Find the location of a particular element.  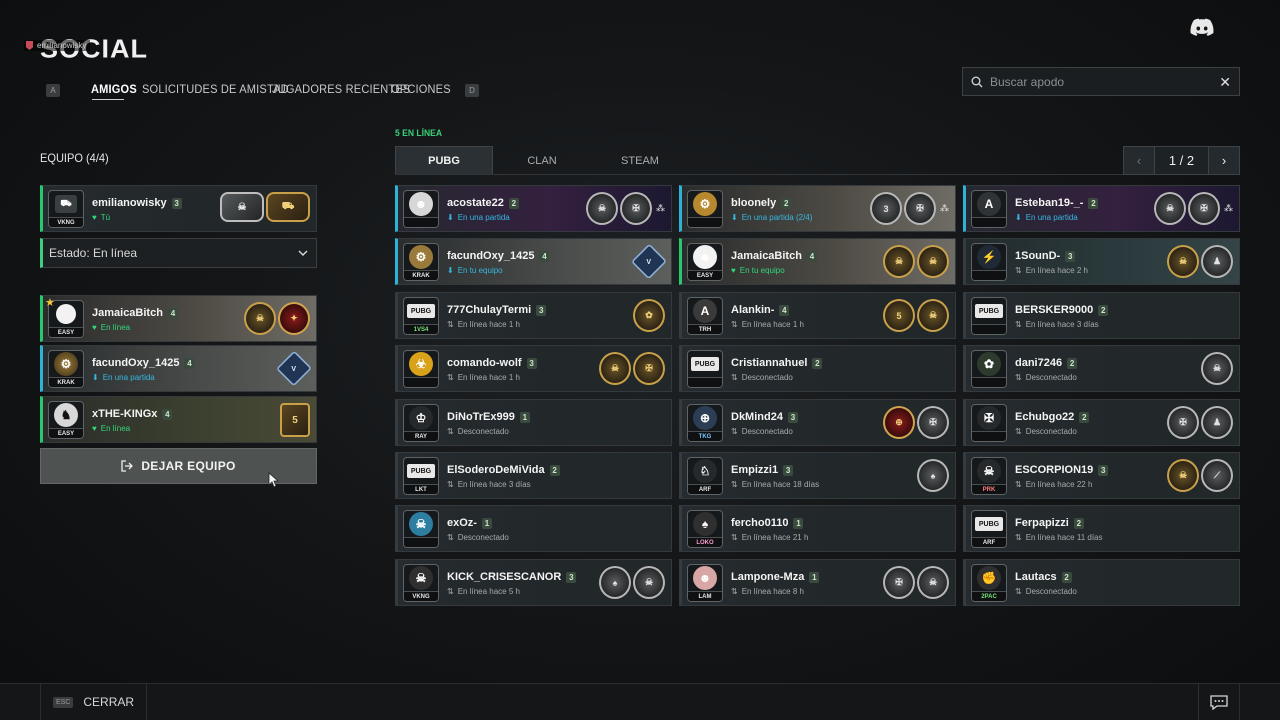

player-name-text: ElSoderoDeMiVida is located at coordinates (496, 470).